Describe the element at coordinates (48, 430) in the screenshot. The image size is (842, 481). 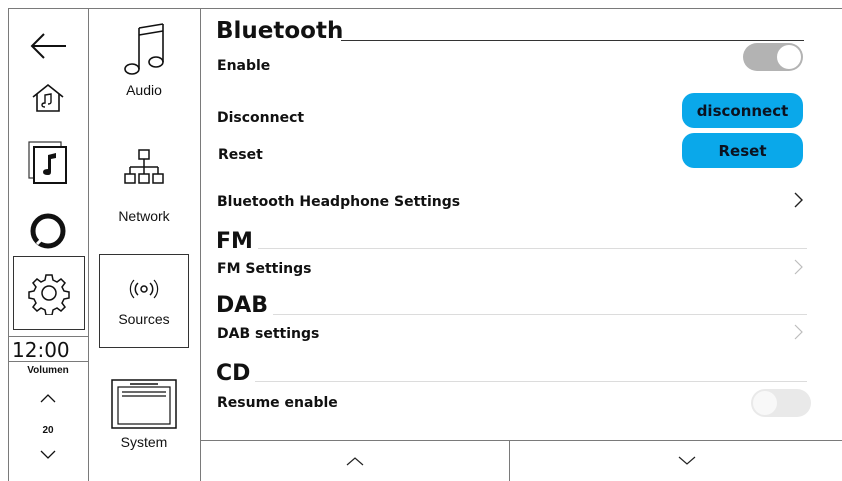
I see `volume-value: 20` at that location.